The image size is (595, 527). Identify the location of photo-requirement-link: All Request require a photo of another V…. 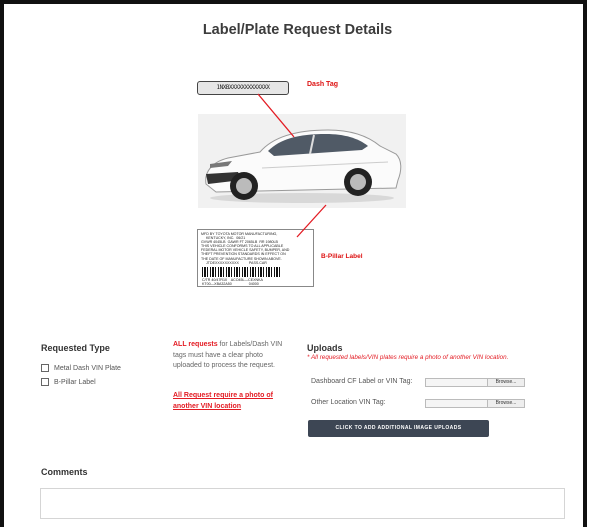
(230, 401).